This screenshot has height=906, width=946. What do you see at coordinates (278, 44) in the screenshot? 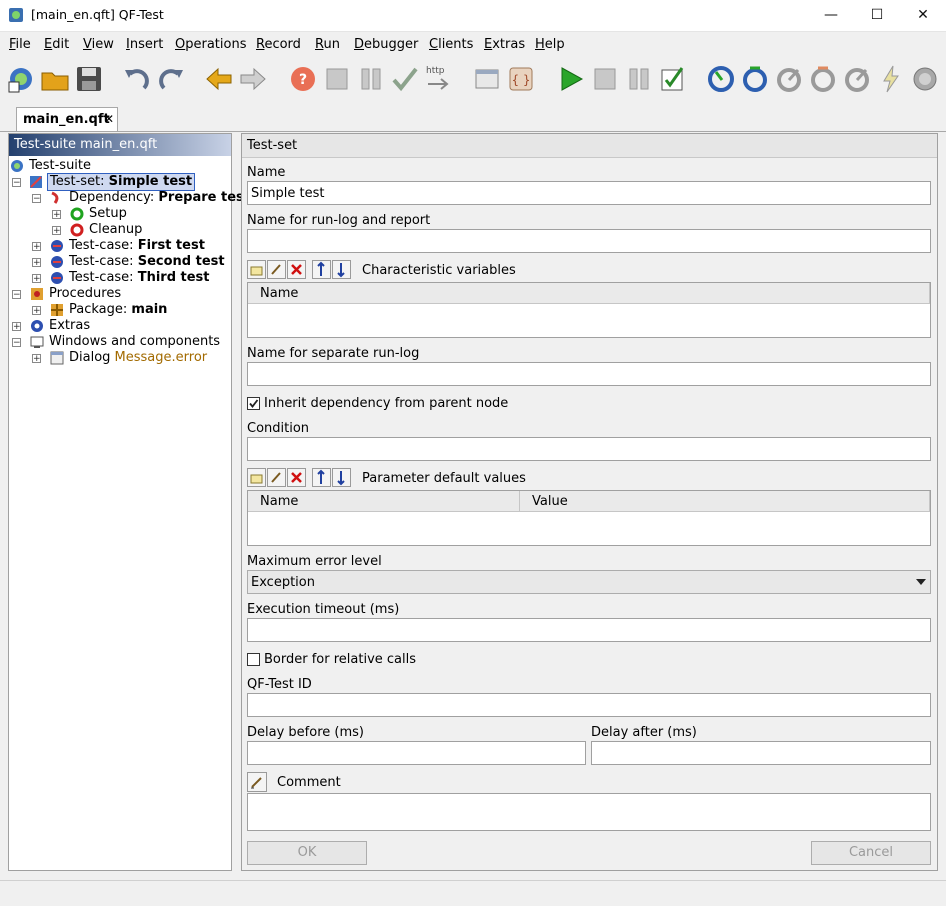
I see `menu-record: Record` at bounding box center [278, 44].